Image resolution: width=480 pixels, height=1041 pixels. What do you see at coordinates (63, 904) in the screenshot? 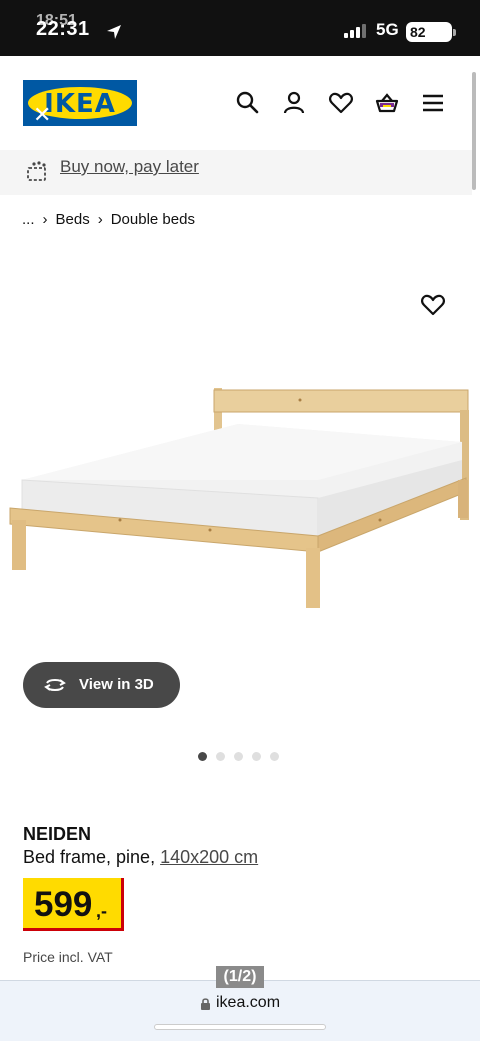
I see `price-value: 599` at bounding box center [63, 904].